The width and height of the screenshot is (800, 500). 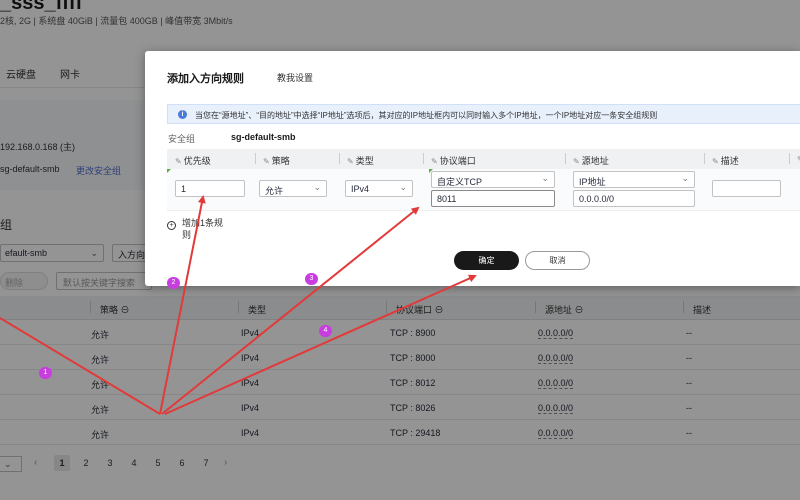 I want to click on step-badge-1: 1, so click(x=45, y=373).